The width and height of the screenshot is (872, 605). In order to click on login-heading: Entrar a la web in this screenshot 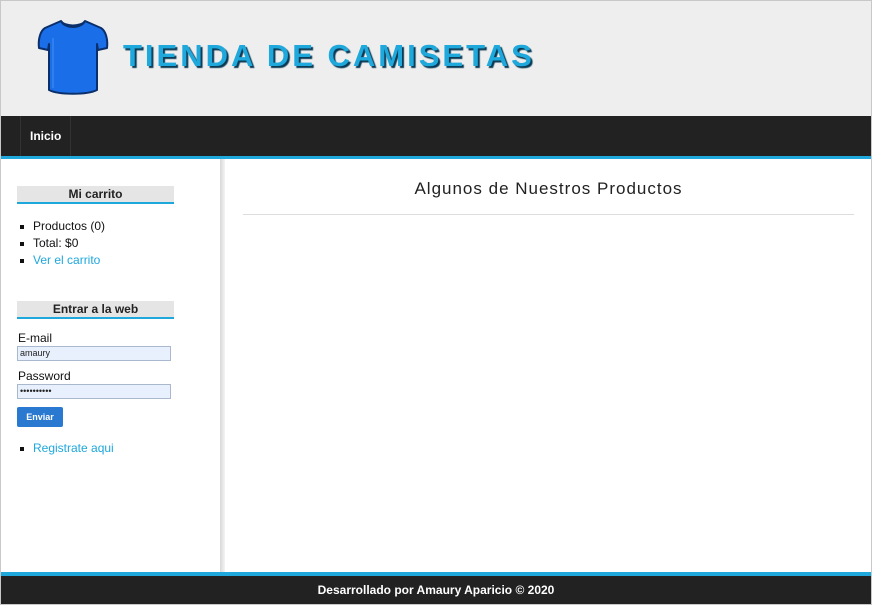, I will do `click(95, 310)`.